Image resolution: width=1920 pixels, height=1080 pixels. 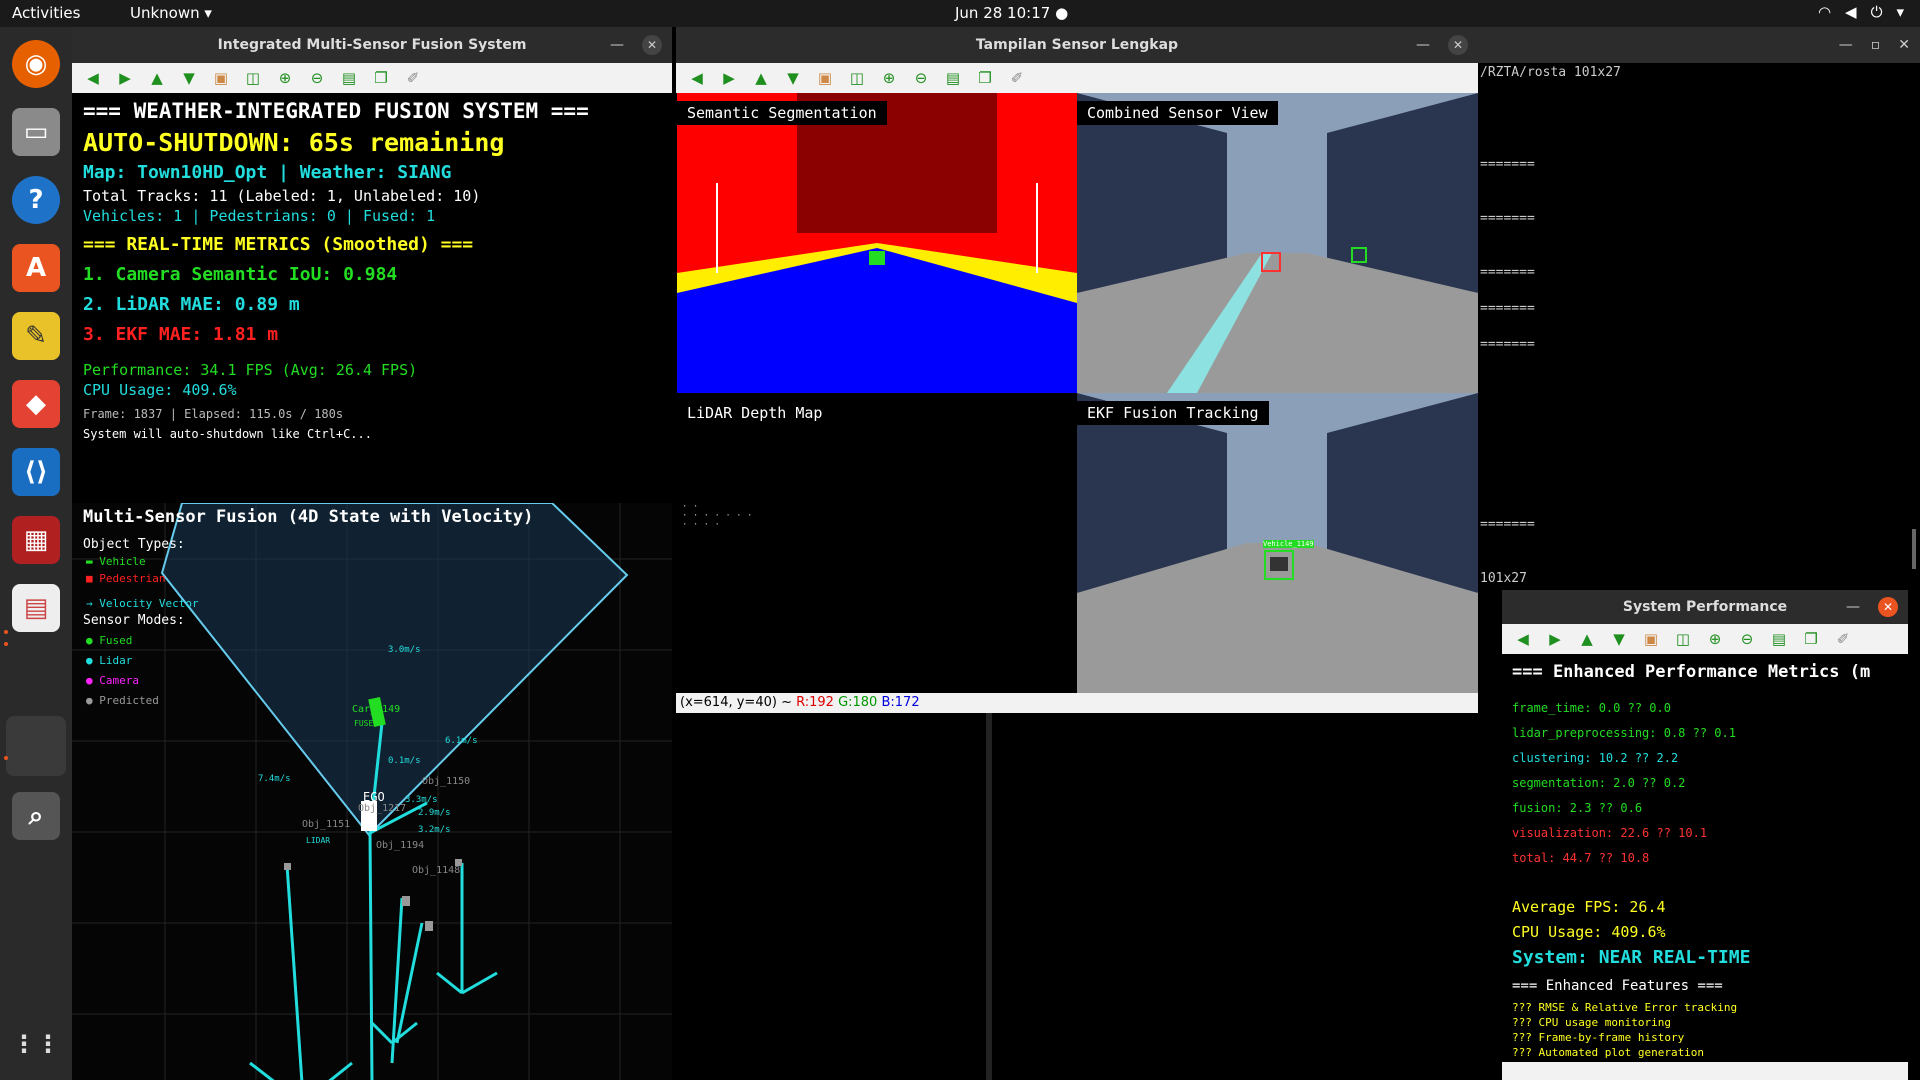 What do you see at coordinates (36, 64) in the screenshot?
I see `firefox-icon: ◉` at bounding box center [36, 64].